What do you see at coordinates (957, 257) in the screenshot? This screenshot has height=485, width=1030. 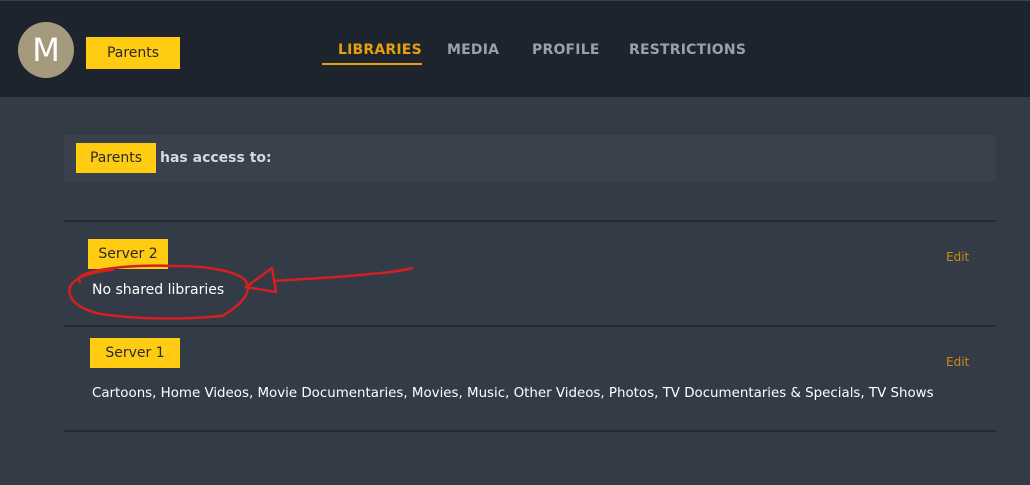 I see `server-2-edit-link: Edit` at bounding box center [957, 257].